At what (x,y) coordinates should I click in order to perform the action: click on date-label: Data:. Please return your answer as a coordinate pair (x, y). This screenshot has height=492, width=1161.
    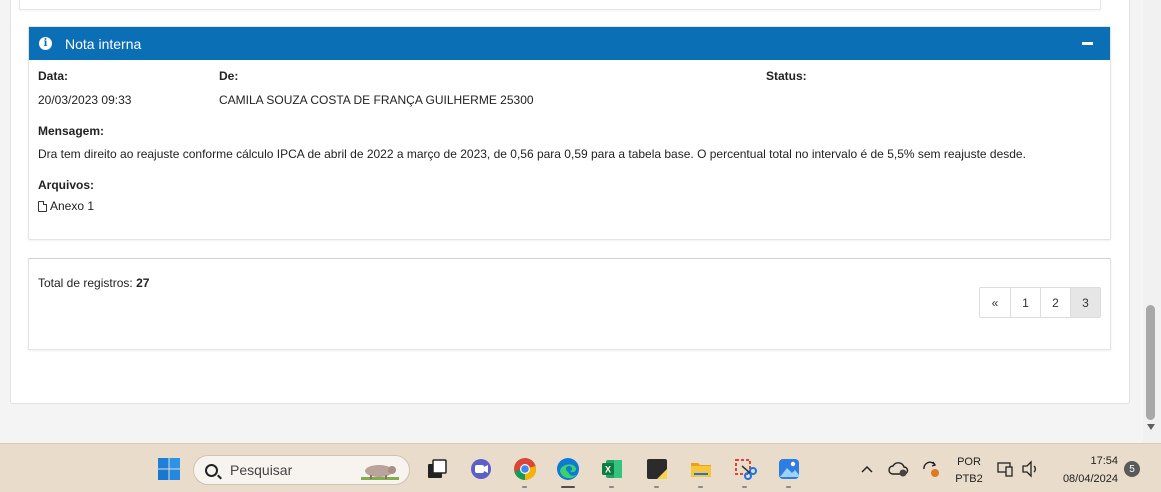
    Looking at the image, I should click on (53, 76).